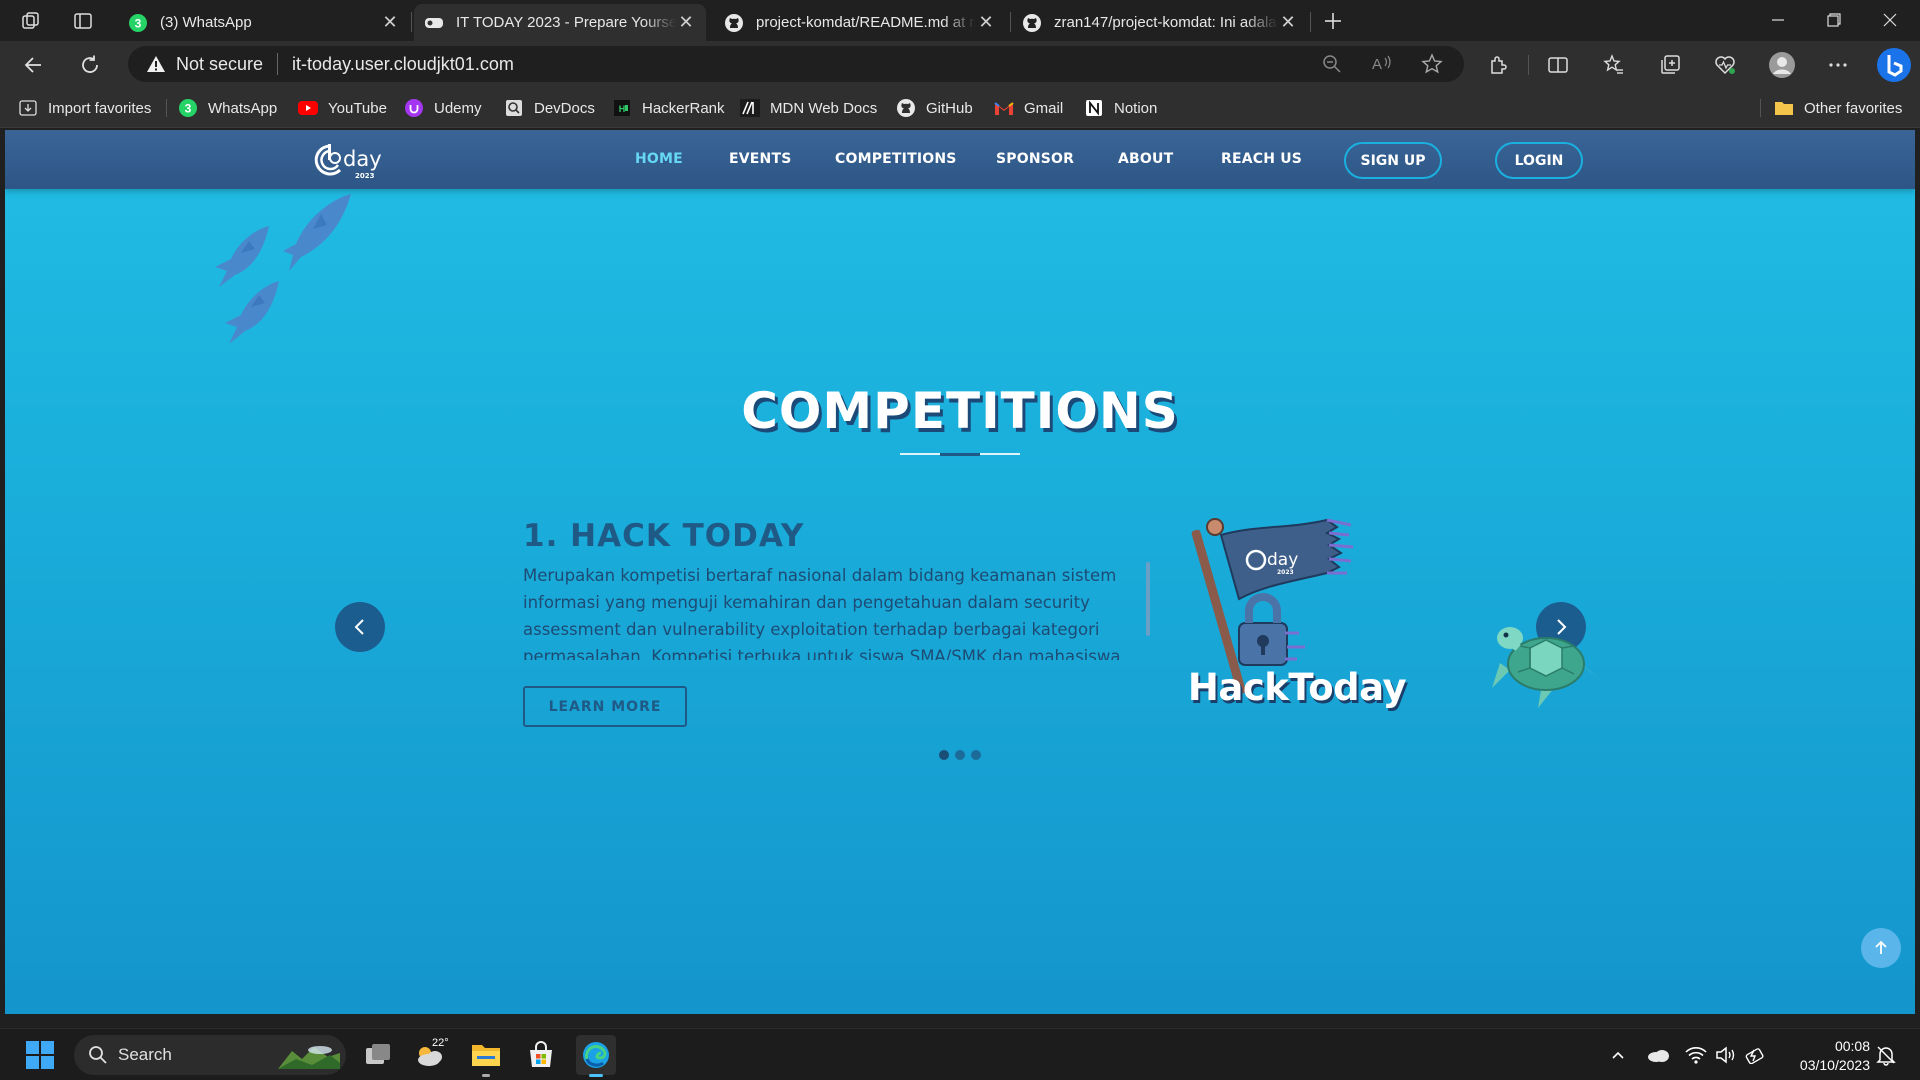 The image size is (1920, 1080). What do you see at coordinates (1614, 65) in the screenshot?
I see `favorites-icon` at bounding box center [1614, 65].